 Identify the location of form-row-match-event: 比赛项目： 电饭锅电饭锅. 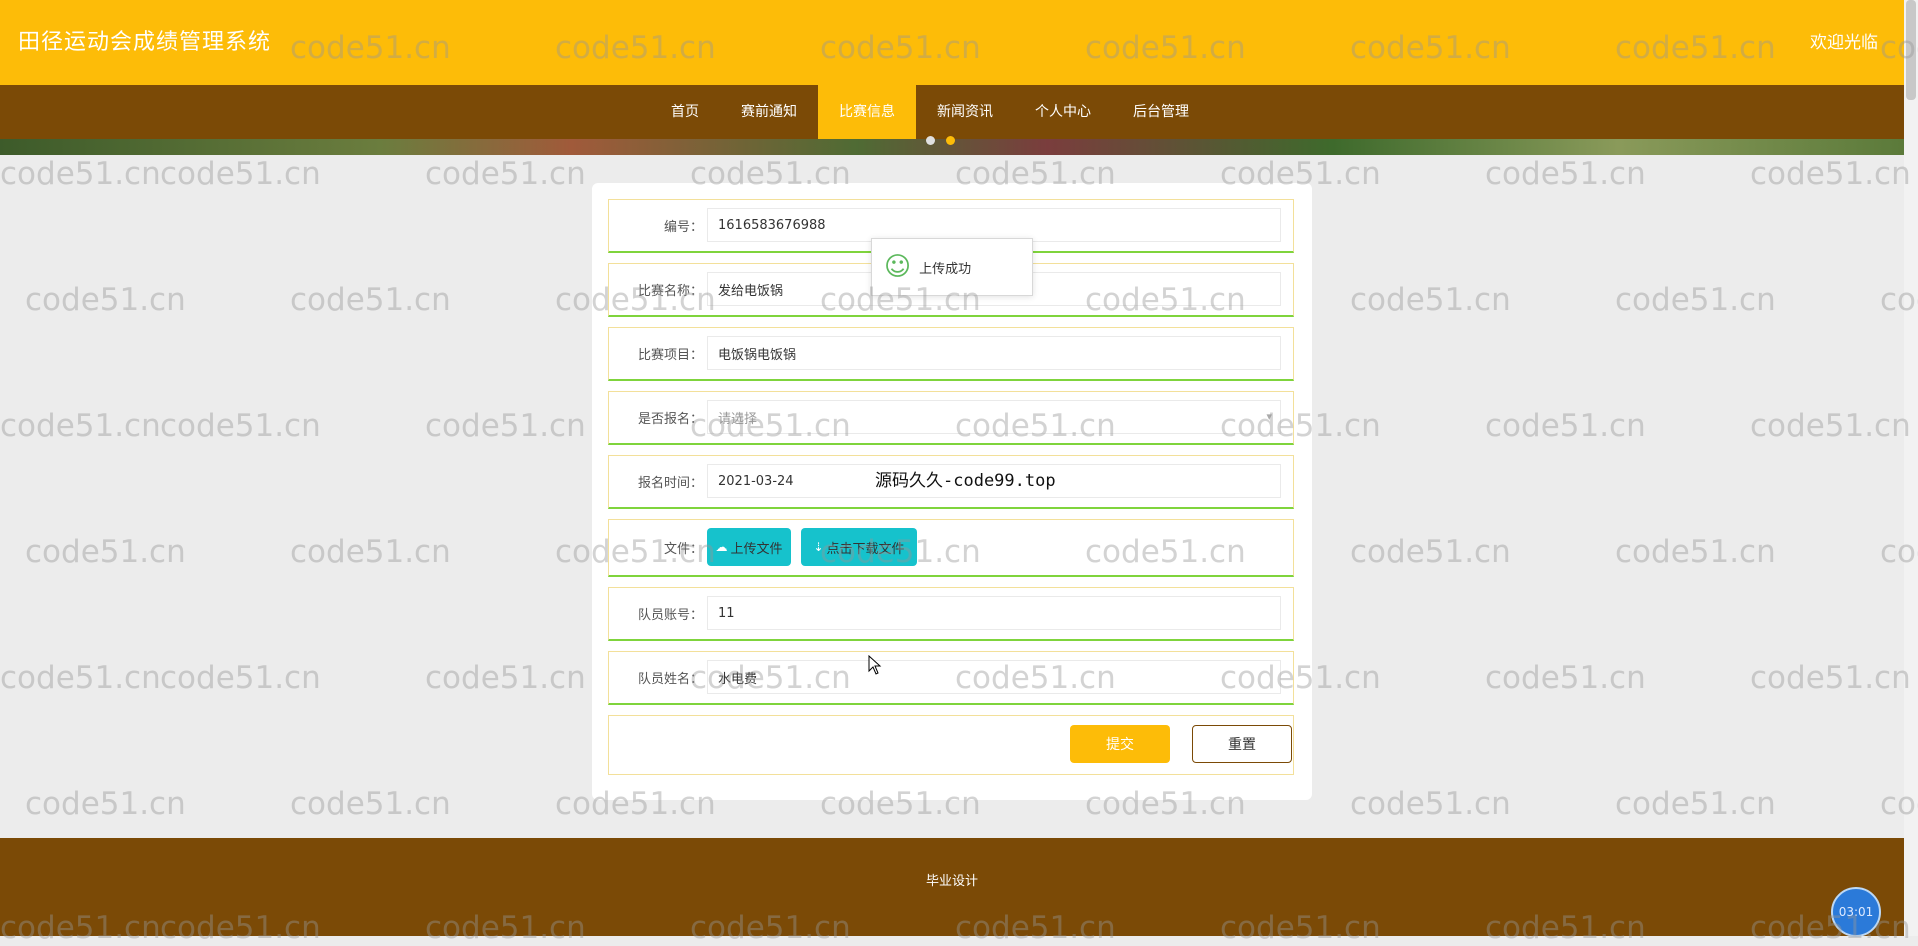
(951, 354).